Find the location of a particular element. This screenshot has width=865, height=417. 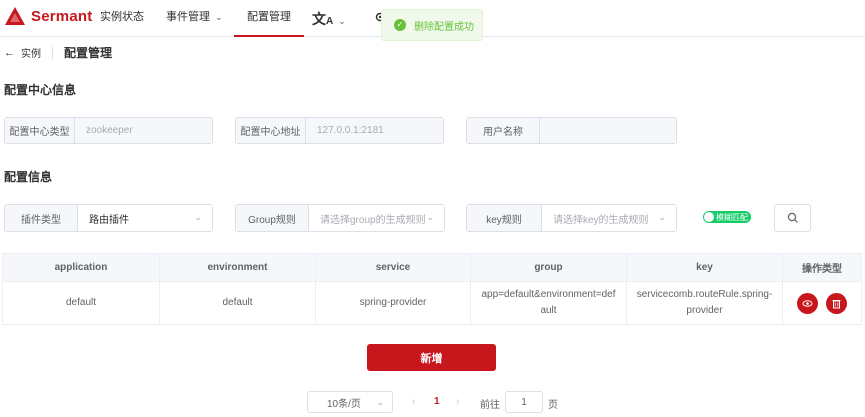

success-toast: ✓ 删除配置成功 is located at coordinates (432, 25).